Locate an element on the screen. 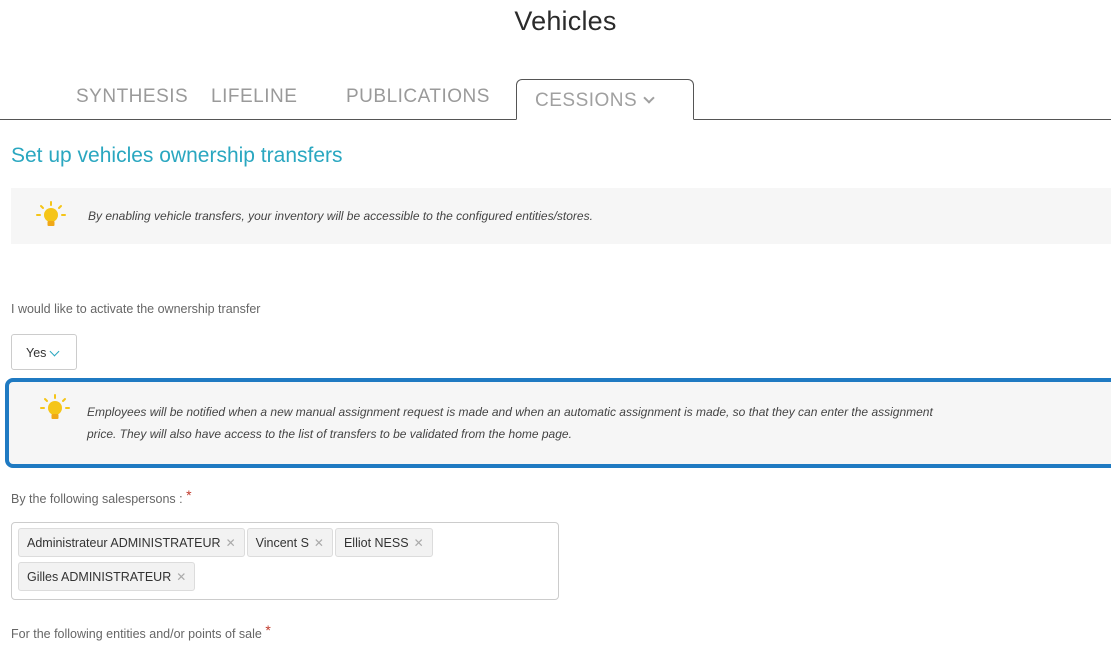  salesperson-tag: Vincent S ✕ is located at coordinates (289, 542).